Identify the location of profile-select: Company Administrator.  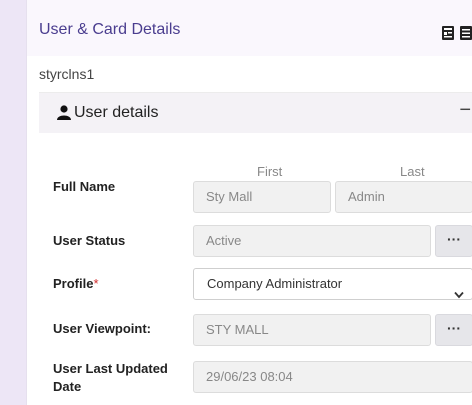
(332, 284).